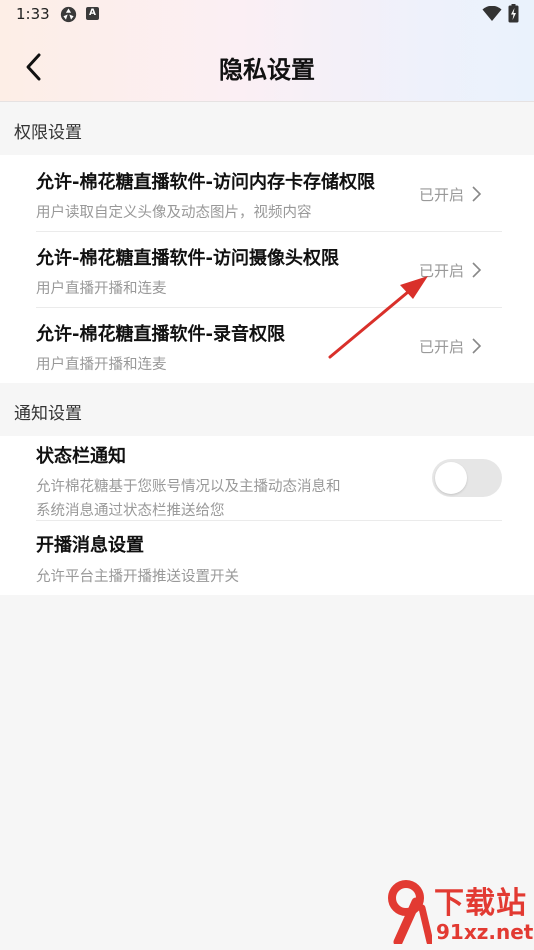 The image size is (534, 950). I want to click on statusbar-notification-toggle, so click(467, 478).